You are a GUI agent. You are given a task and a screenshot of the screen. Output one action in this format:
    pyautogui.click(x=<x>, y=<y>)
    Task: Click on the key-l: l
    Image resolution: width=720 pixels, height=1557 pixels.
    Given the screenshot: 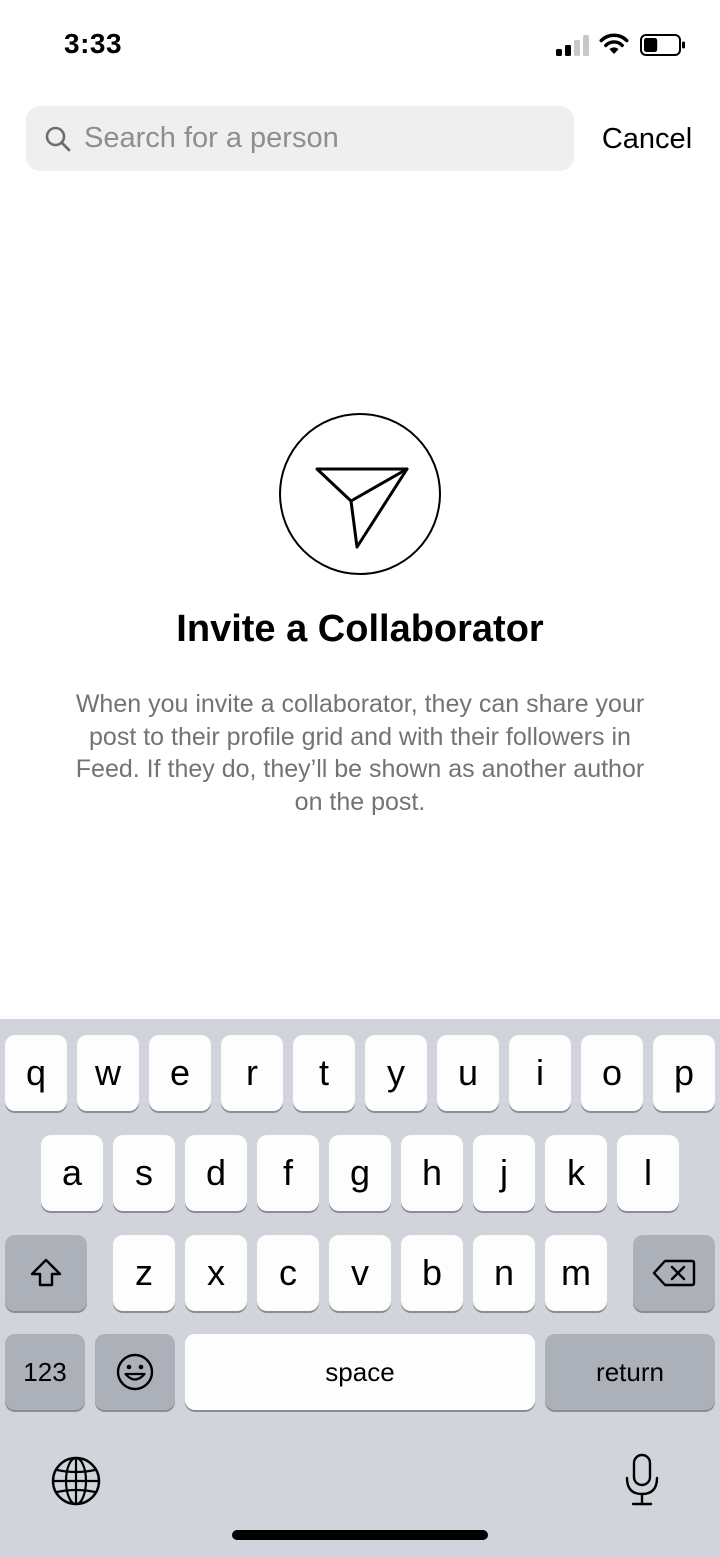 What is the action you would take?
    pyautogui.click(x=648, y=1173)
    